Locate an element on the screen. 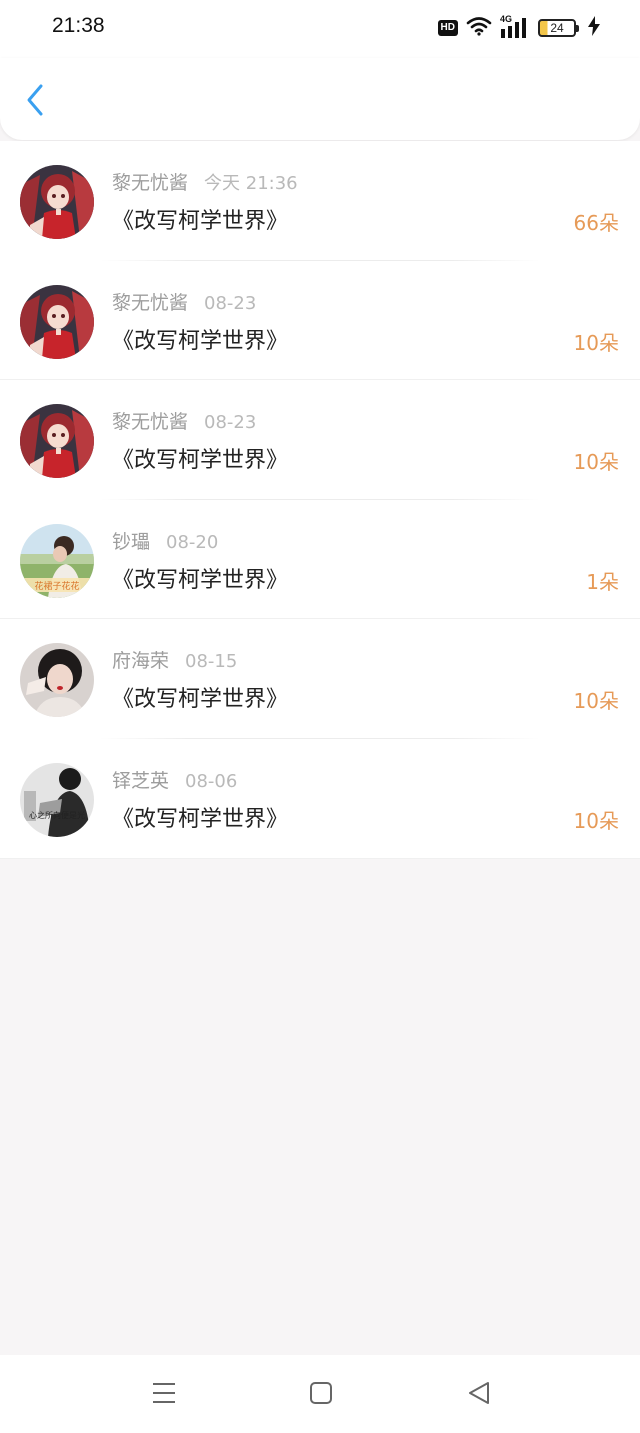 This screenshot has height=1433, width=640. status-icons: HD 4G 24 is located at coordinates (518, 27).